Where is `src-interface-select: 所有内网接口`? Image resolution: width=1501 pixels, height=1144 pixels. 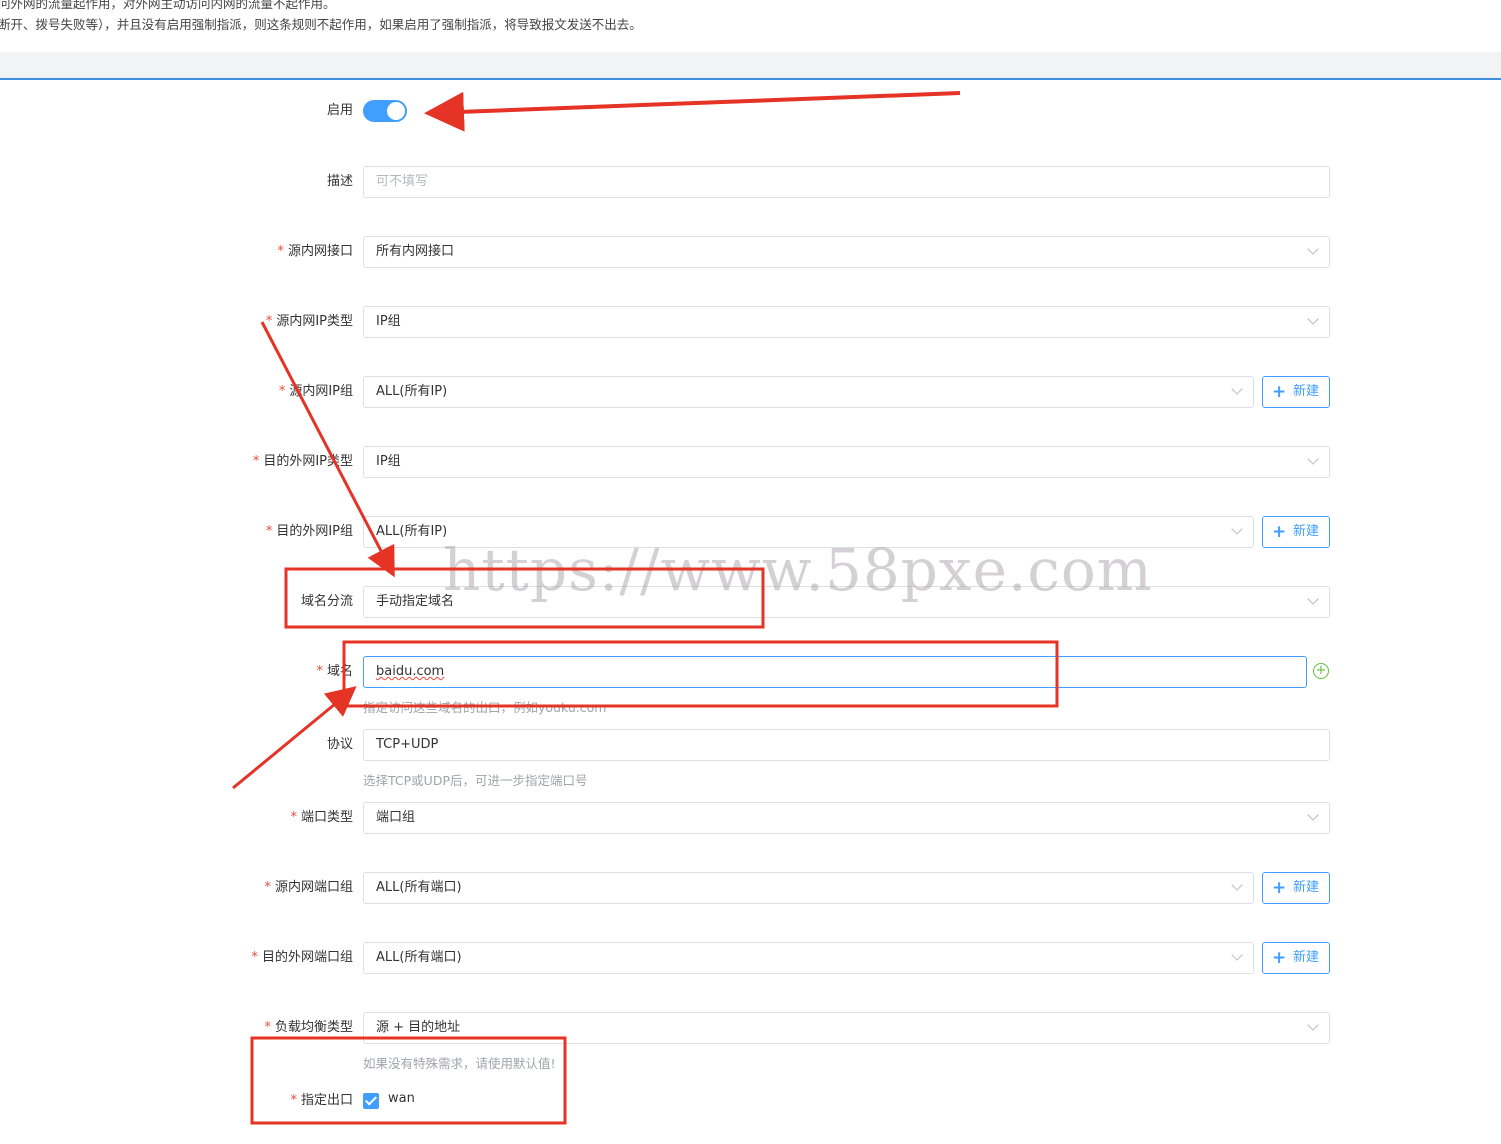
src-interface-select: 所有内网接口 is located at coordinates (846, 252).